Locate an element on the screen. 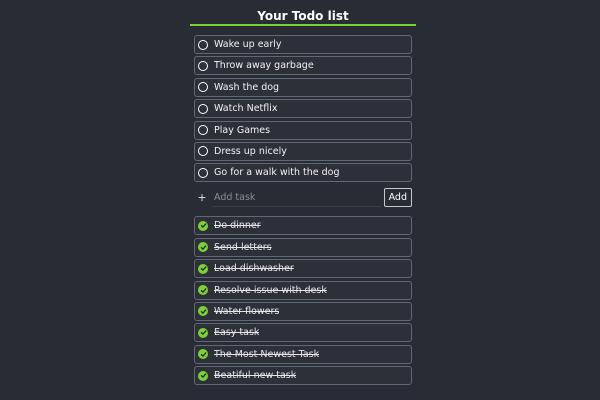  task-label: Do dinner is located at coordinates (237, 226).